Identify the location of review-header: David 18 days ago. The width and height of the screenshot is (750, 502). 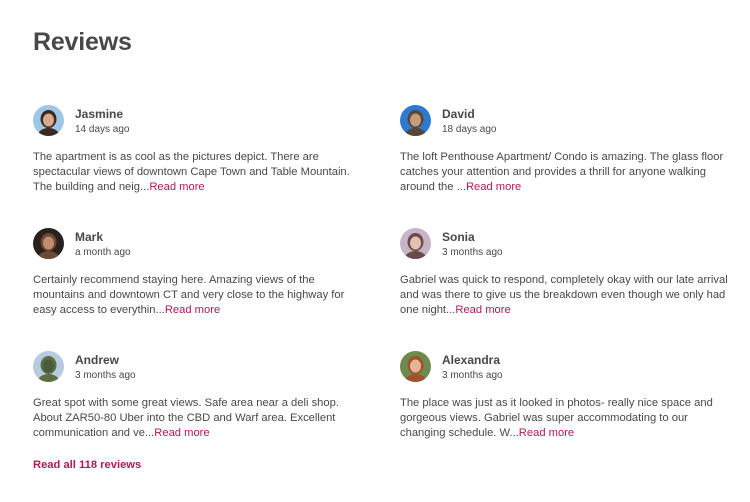
(565, 121).